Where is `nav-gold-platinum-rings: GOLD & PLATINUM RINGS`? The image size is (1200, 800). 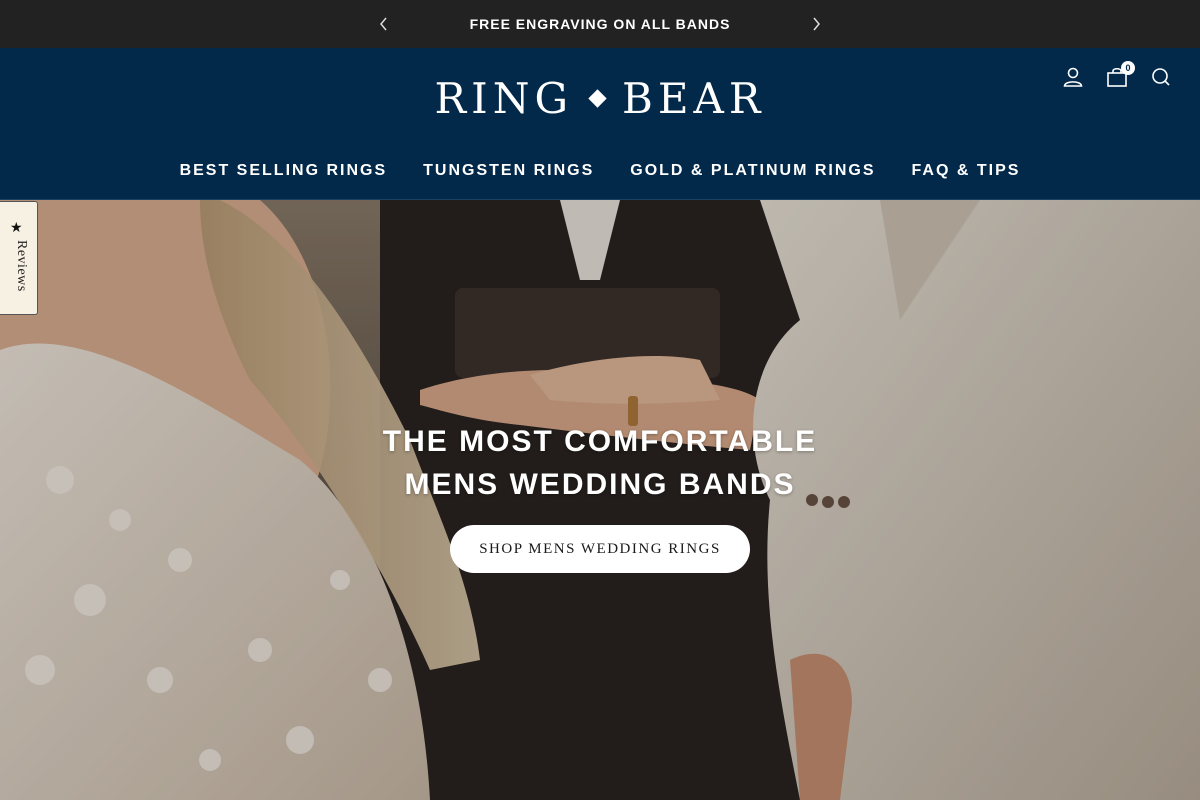
nav-gold-platinum-rings: GOLD & PLATINUM RINGS is located at coordinates (752, 171).